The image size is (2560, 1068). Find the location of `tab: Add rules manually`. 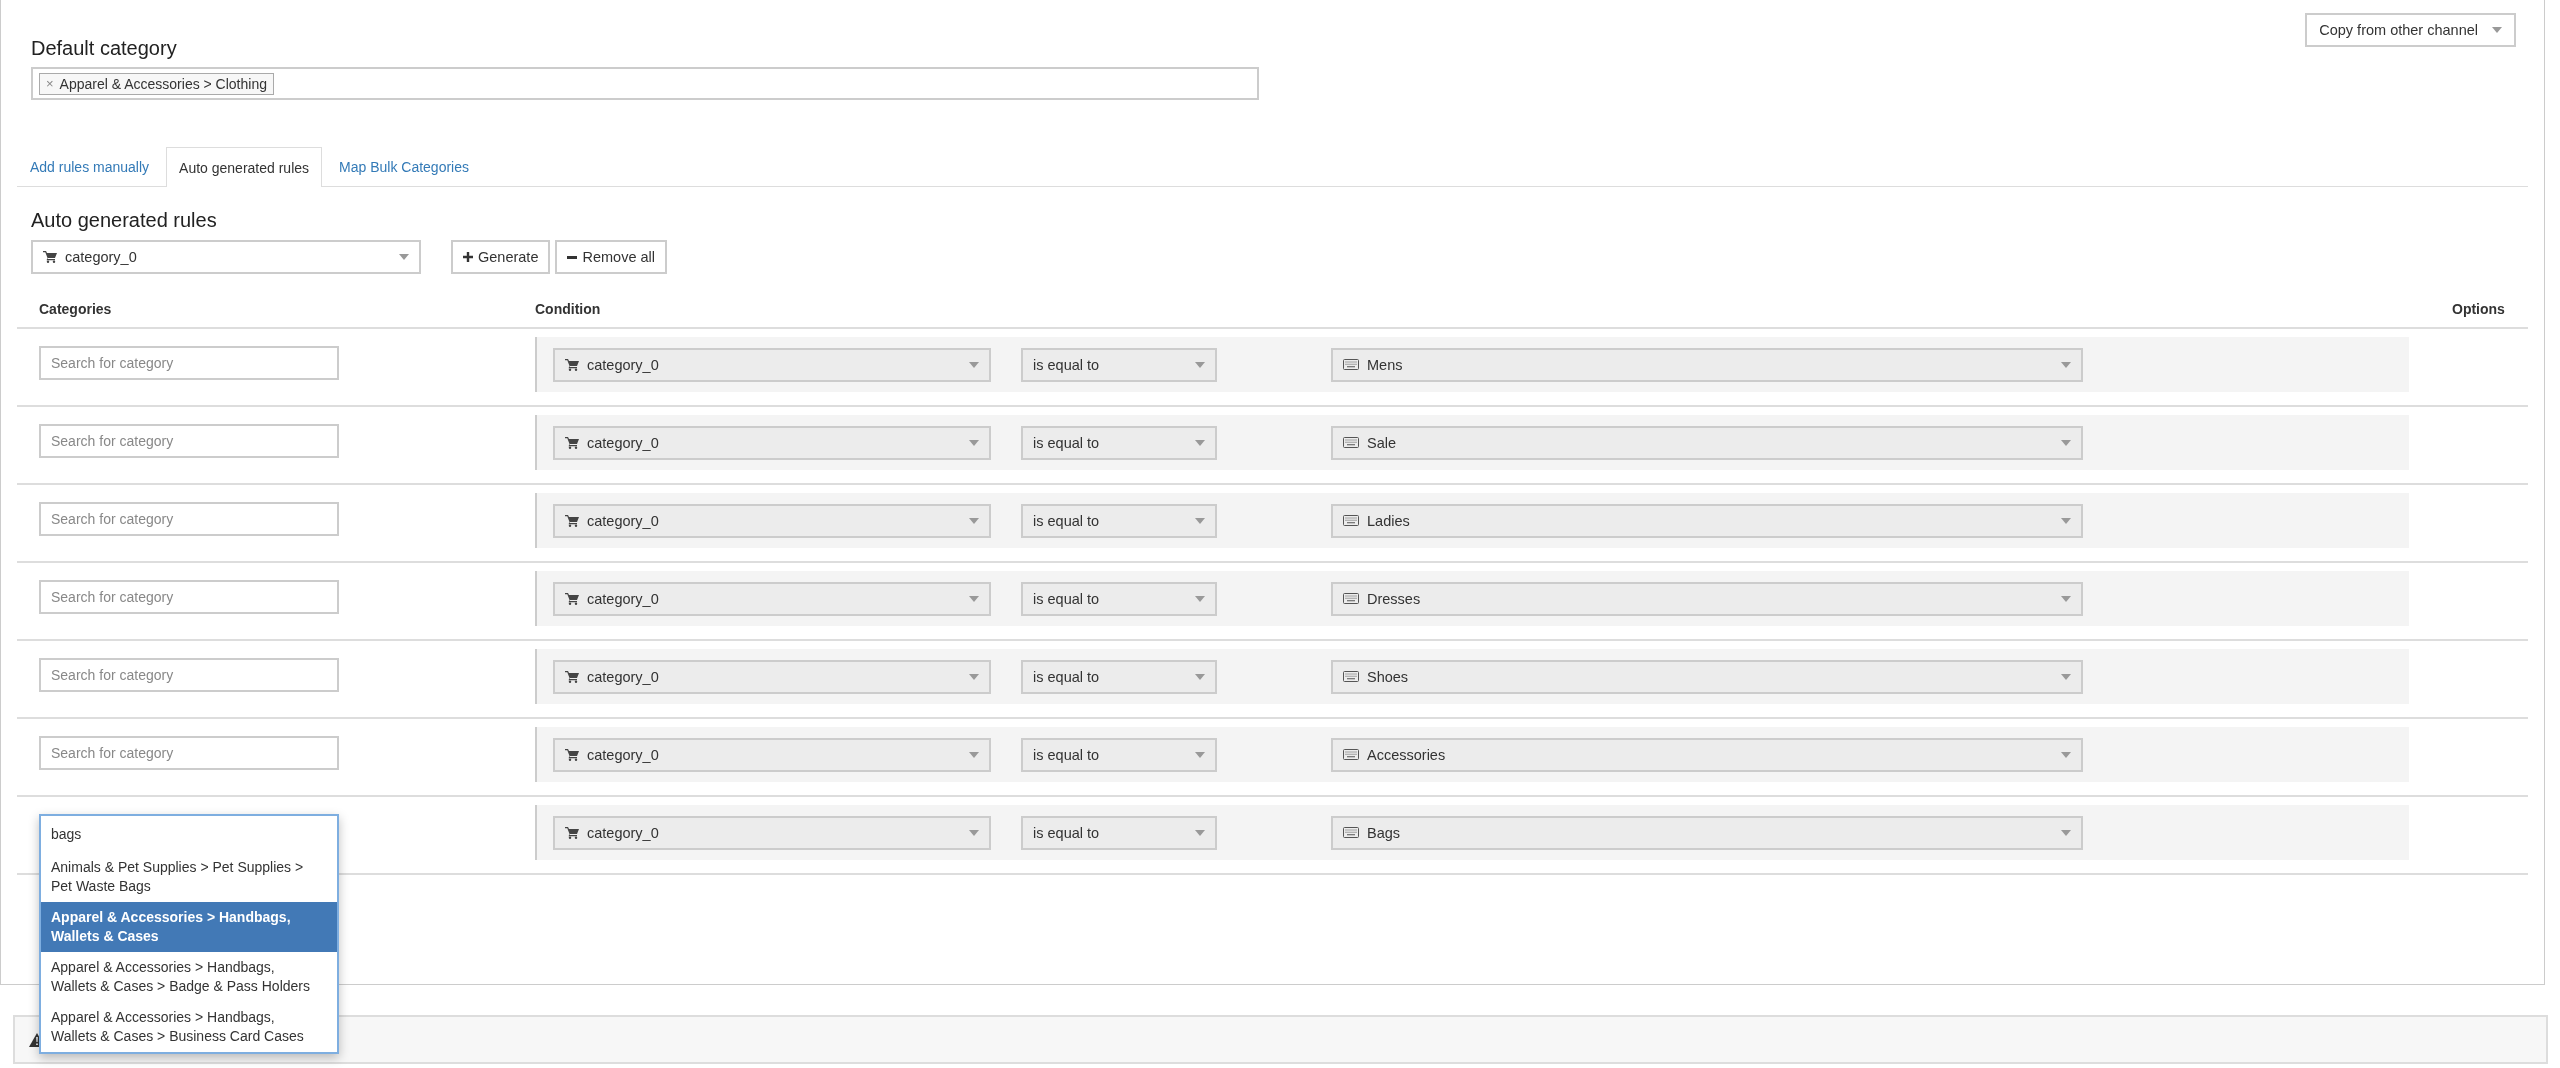

tab: Add rules manually is located at coordinates (90, 166).